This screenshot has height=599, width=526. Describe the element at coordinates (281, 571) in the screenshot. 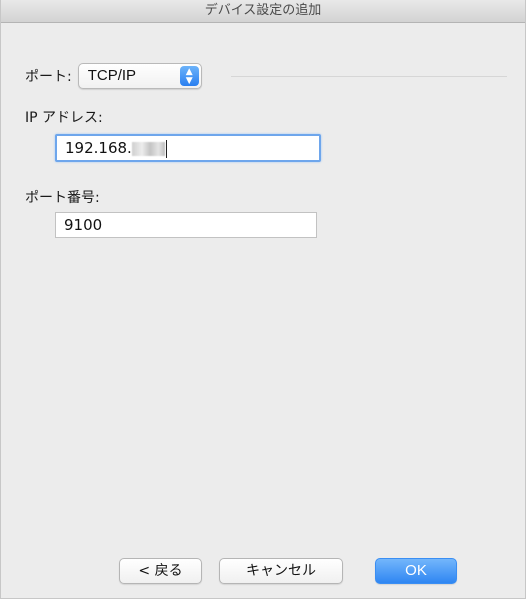

I see `cancel-button: キャンセル` at that location.